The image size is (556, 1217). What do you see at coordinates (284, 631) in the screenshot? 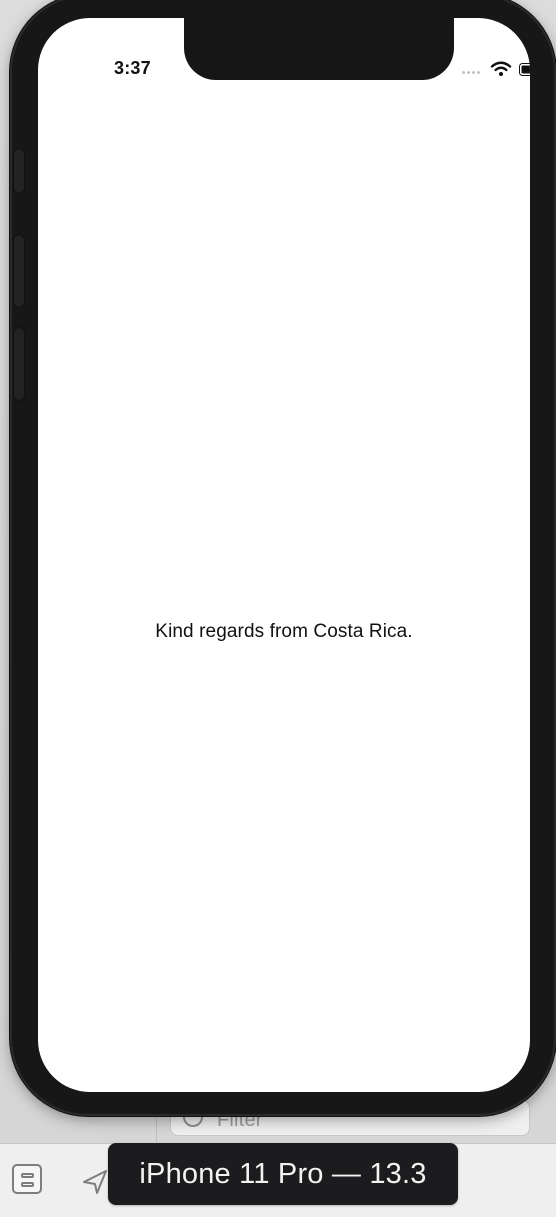
I see `greeting-message: Kind regards from Costa Rica.` at bounding box center [284, 631].